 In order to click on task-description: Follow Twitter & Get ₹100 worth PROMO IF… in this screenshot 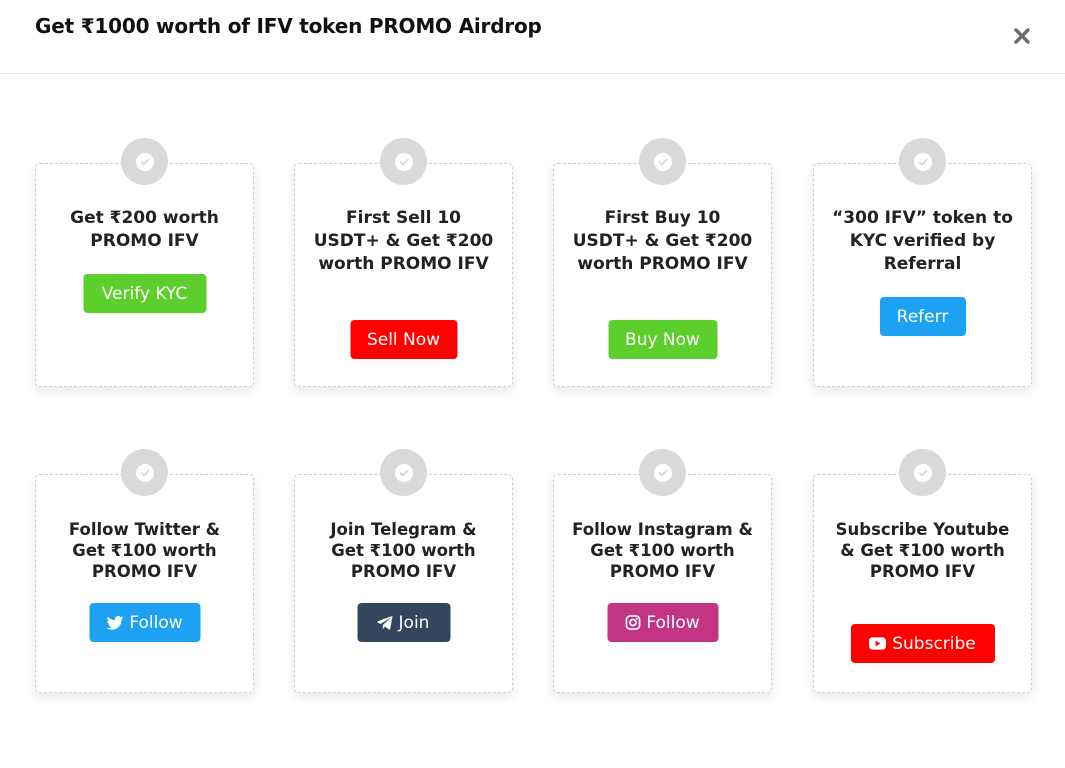, I will do `click(144, 550)`.